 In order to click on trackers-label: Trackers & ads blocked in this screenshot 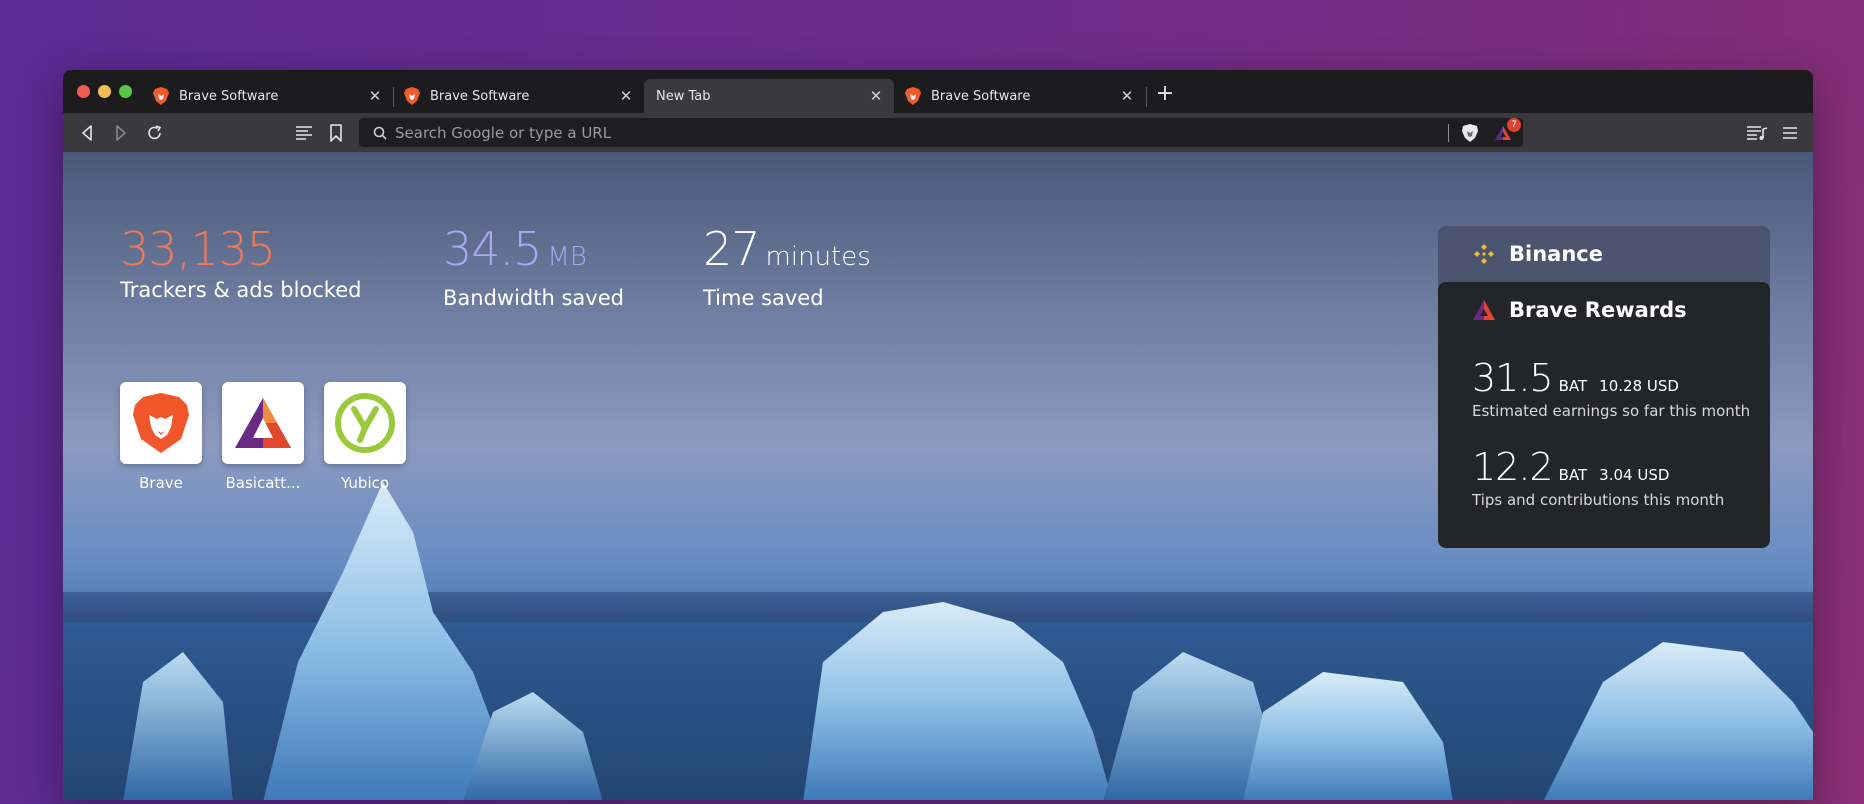, I will do `click(241, 290)`.